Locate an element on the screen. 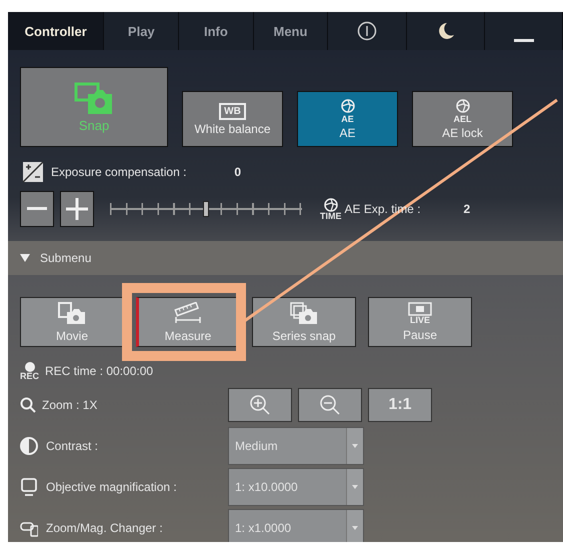  dropdown: Medium is located at coordinates (296, 445).